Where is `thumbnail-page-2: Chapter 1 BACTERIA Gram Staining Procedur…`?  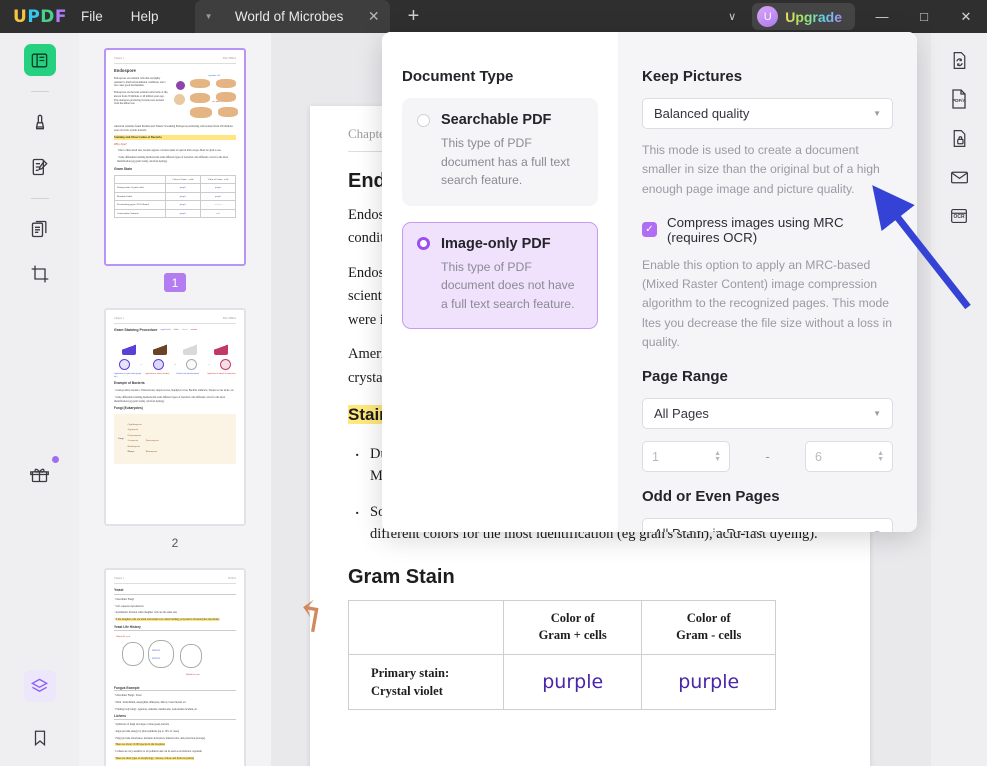 thumbnail-page-2: Chapter 1 BACTERIA Gram Staining Procedur… is located at coordinates (175, 417).